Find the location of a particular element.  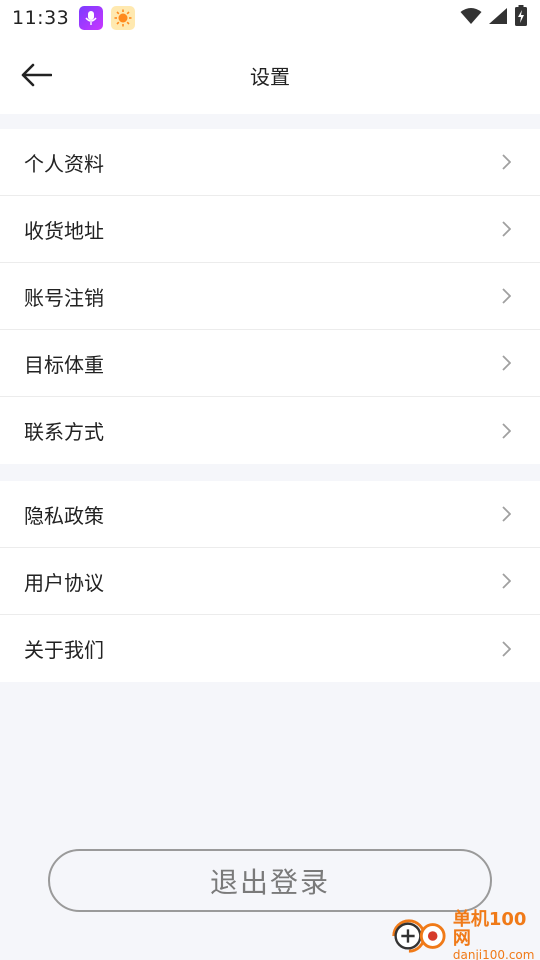

status-time: 11:33 is located at coordinates (41, 18).